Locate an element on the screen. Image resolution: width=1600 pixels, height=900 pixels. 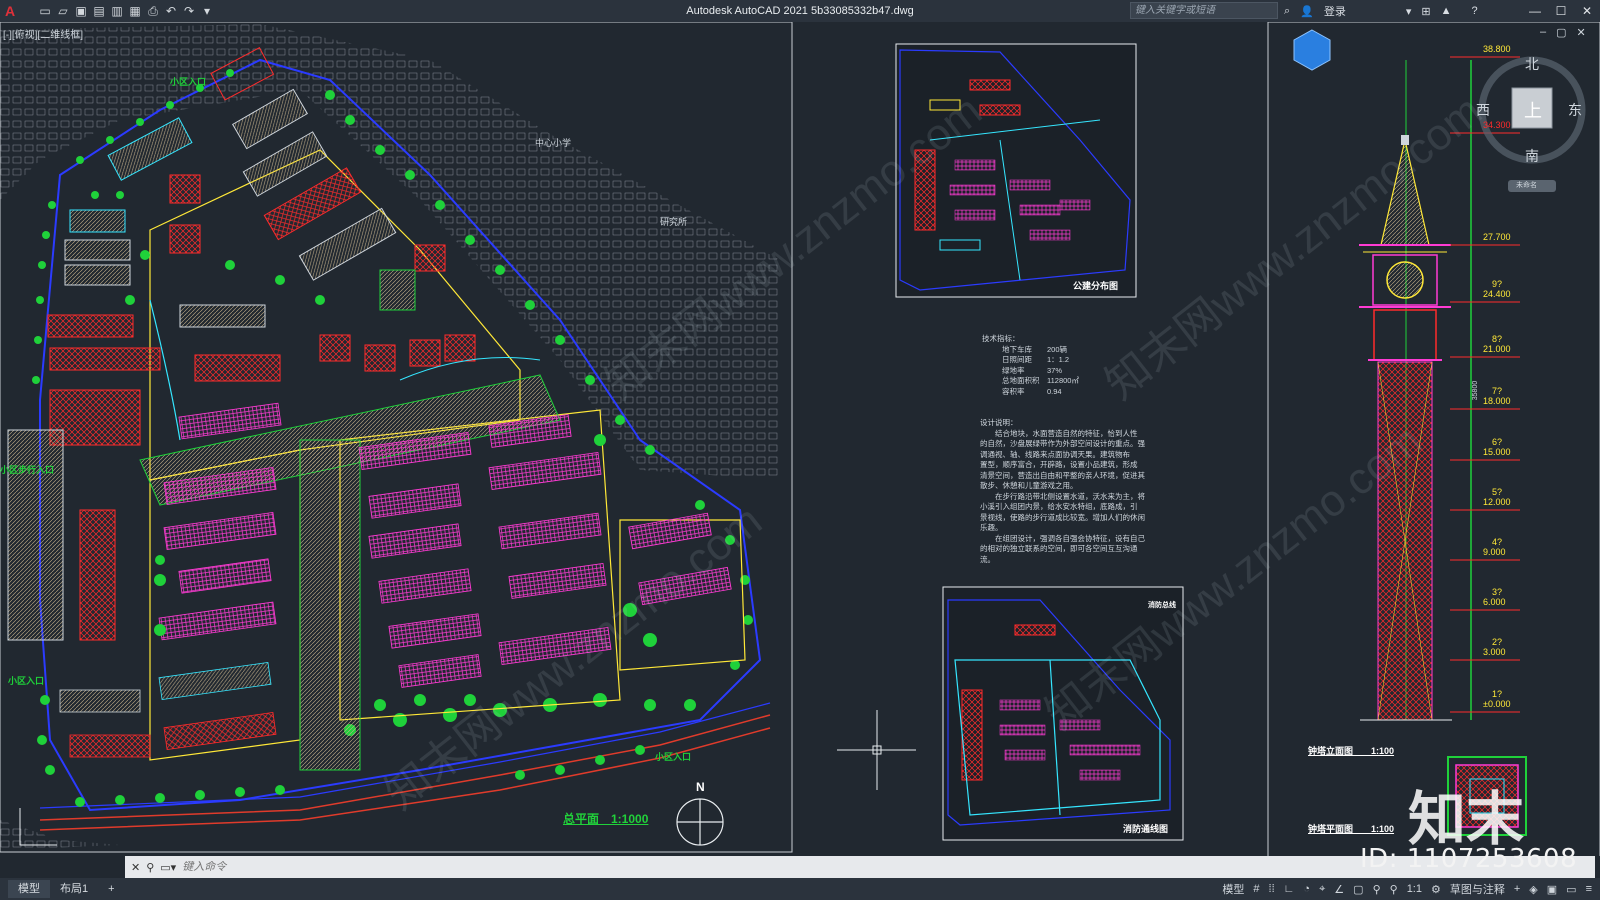
model-space-button: 模型 is located at coordinates (1233, 889).